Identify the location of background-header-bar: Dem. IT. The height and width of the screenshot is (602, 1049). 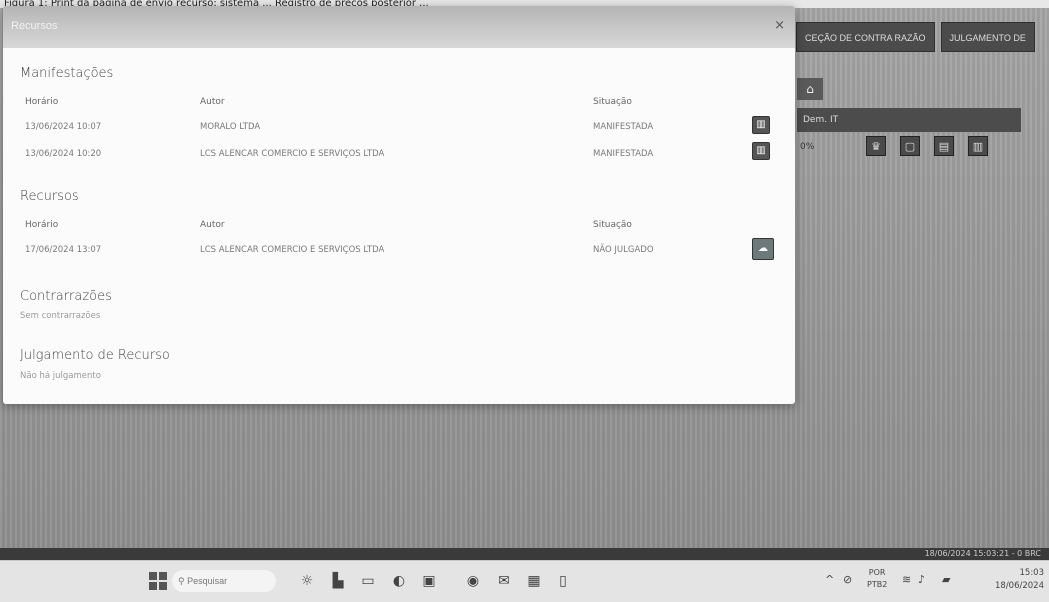
(909, 120).